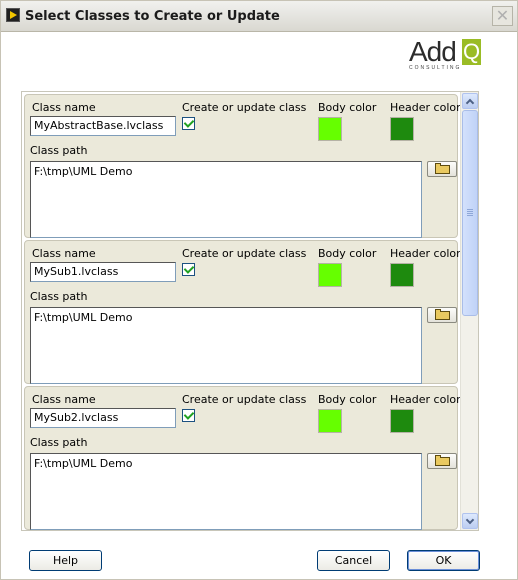 This screenshot has width=518, height=580. What do you see at coordinates (103, 126) in the screenshot?
I see `class-name-field: MyAbstractBase.lvclass` at bounding box center [103, 126].